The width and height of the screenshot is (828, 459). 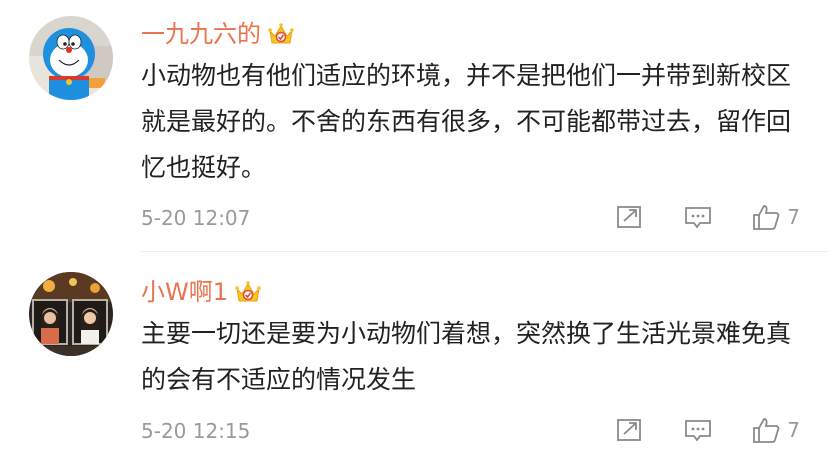 I want to click on username: 一九九六的, so click(x=218, y=34).